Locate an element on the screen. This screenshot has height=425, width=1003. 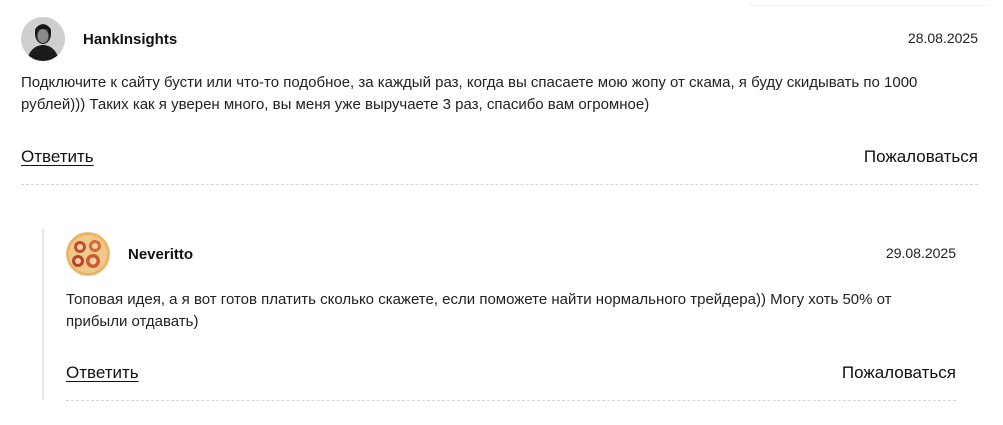
author-name: HankInsights is located at coordinates (130, 39).